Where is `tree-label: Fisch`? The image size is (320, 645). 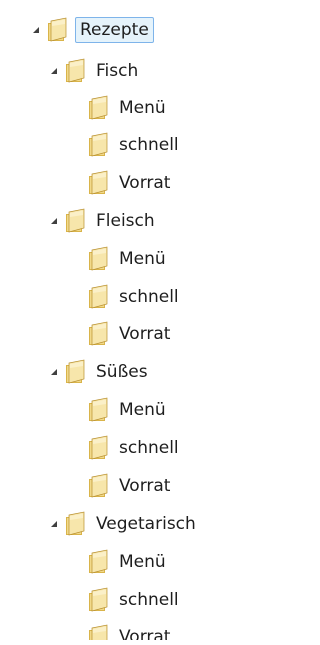
tree-label: Fisch is located at coordinates (117, 71).